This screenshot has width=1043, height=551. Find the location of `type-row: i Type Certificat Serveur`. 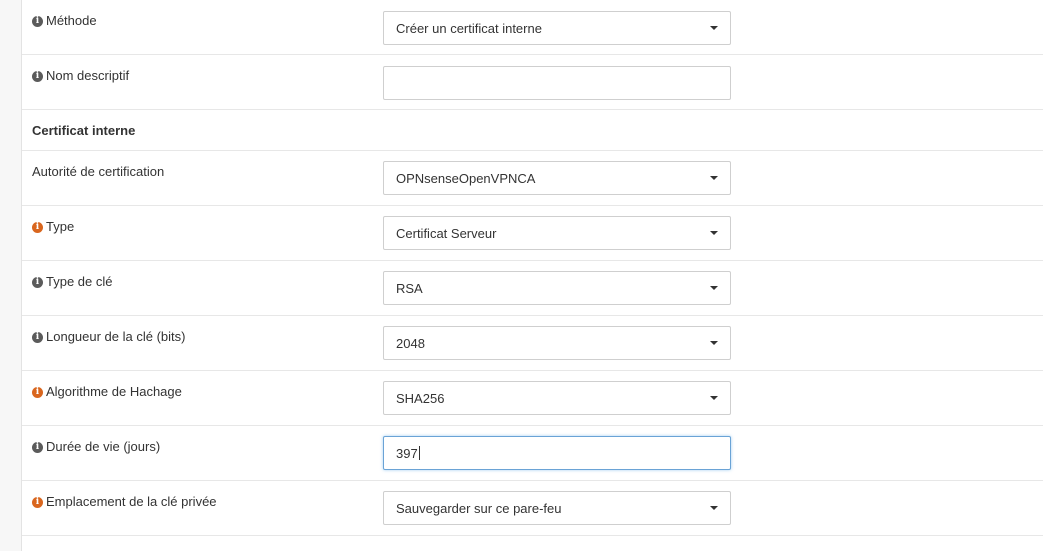

type-row: i Type Certificat Serveur is located at coordinates (532, 233).